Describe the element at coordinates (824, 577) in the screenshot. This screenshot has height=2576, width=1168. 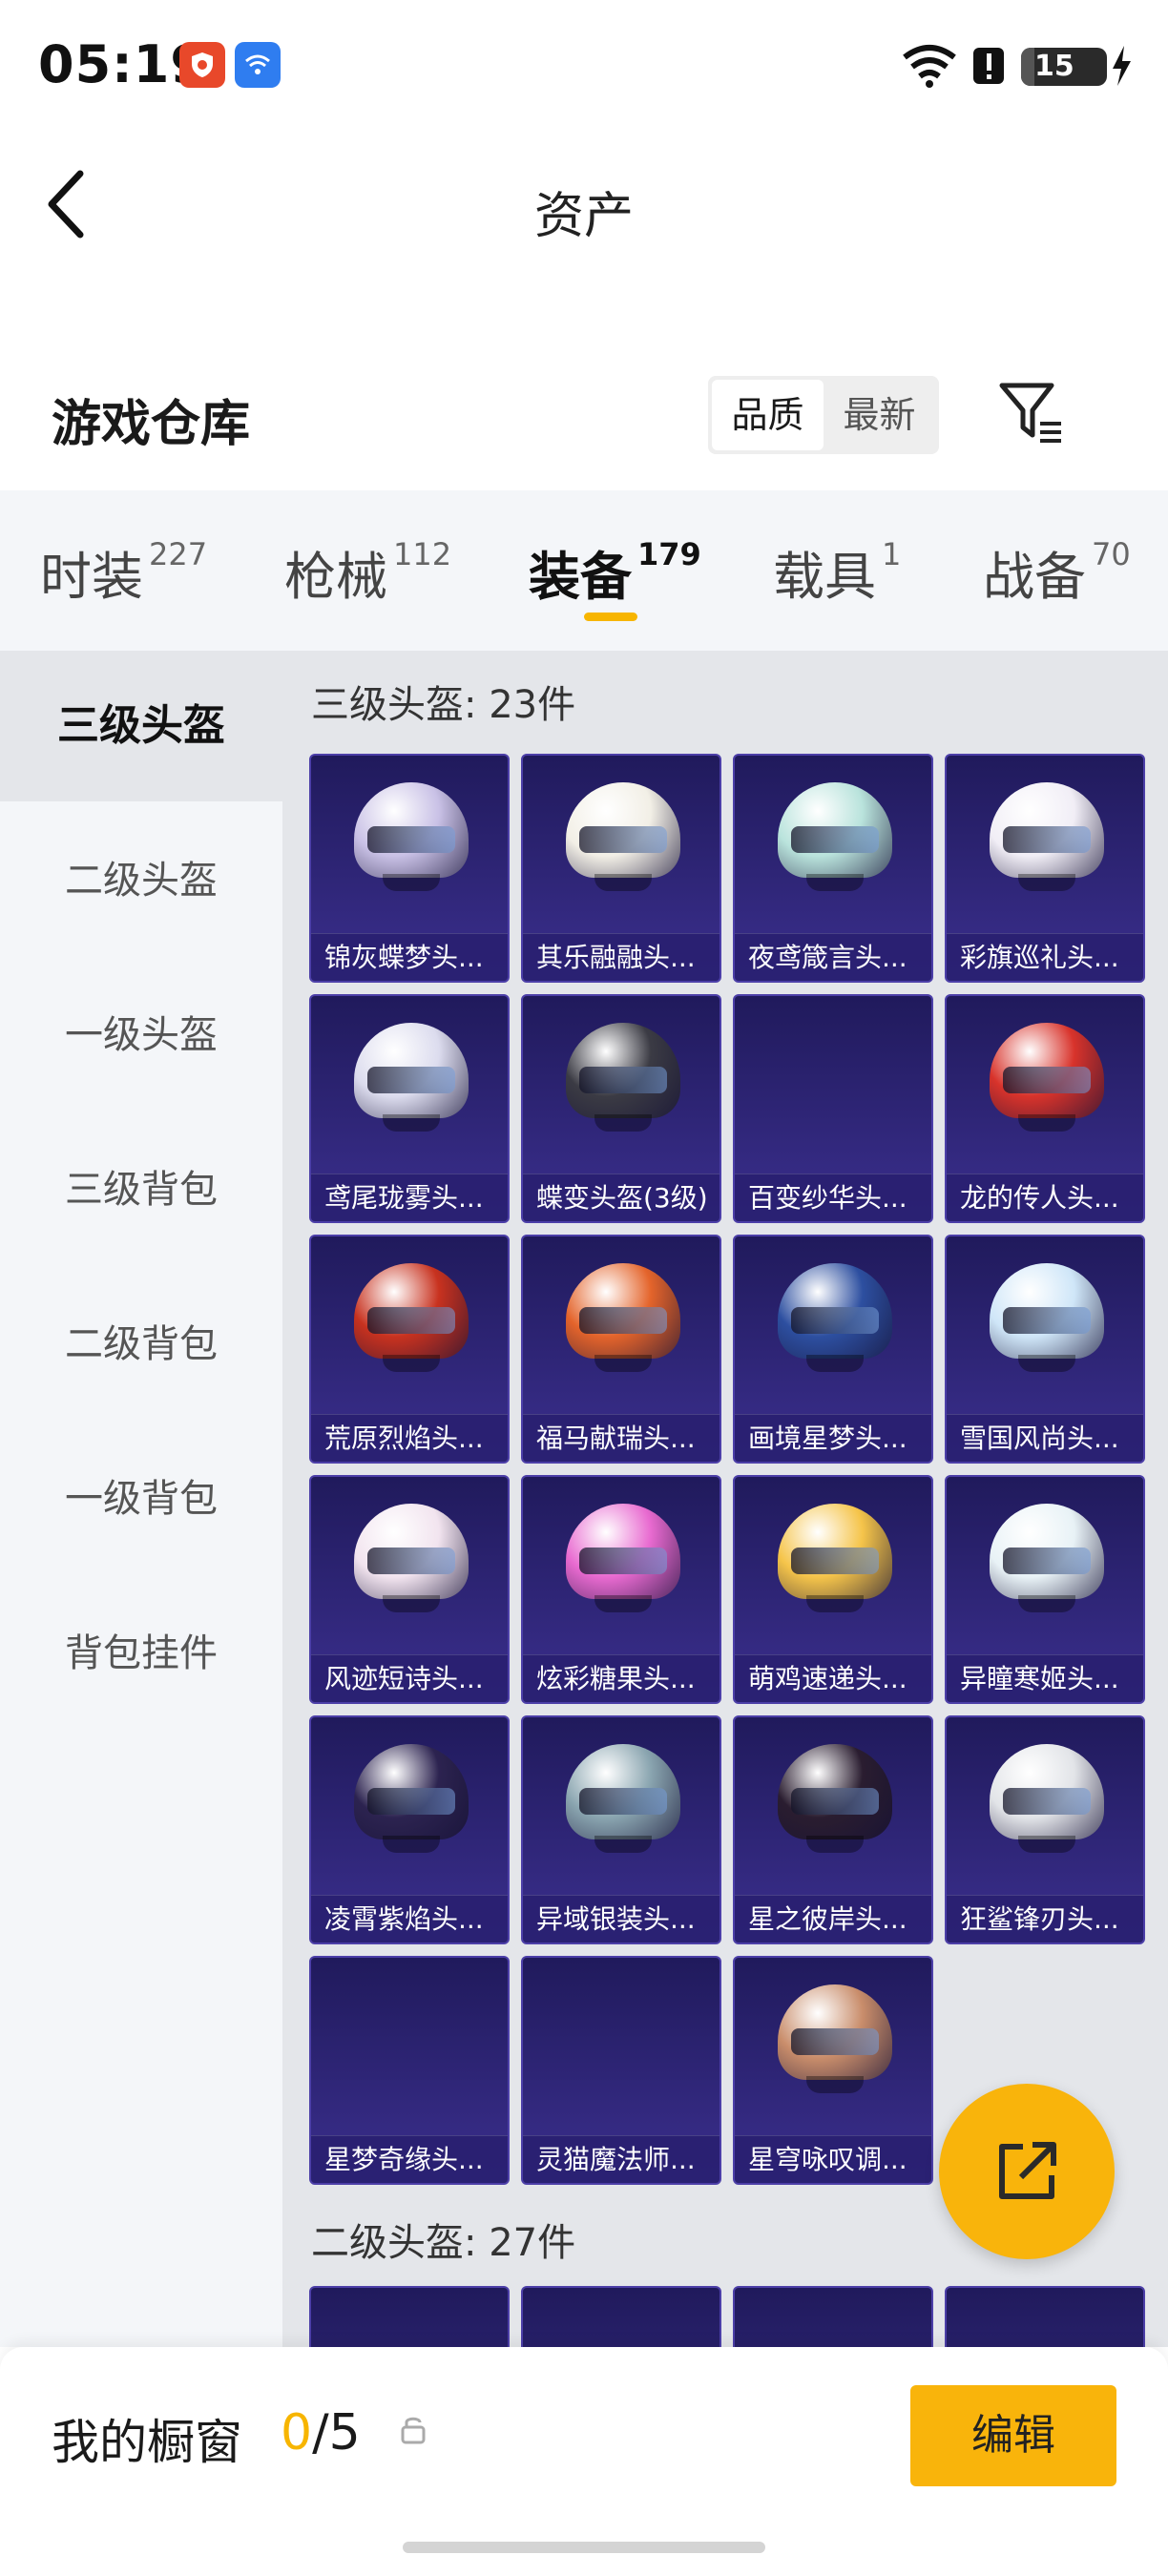
I see `tab-label: 载具` at that location.